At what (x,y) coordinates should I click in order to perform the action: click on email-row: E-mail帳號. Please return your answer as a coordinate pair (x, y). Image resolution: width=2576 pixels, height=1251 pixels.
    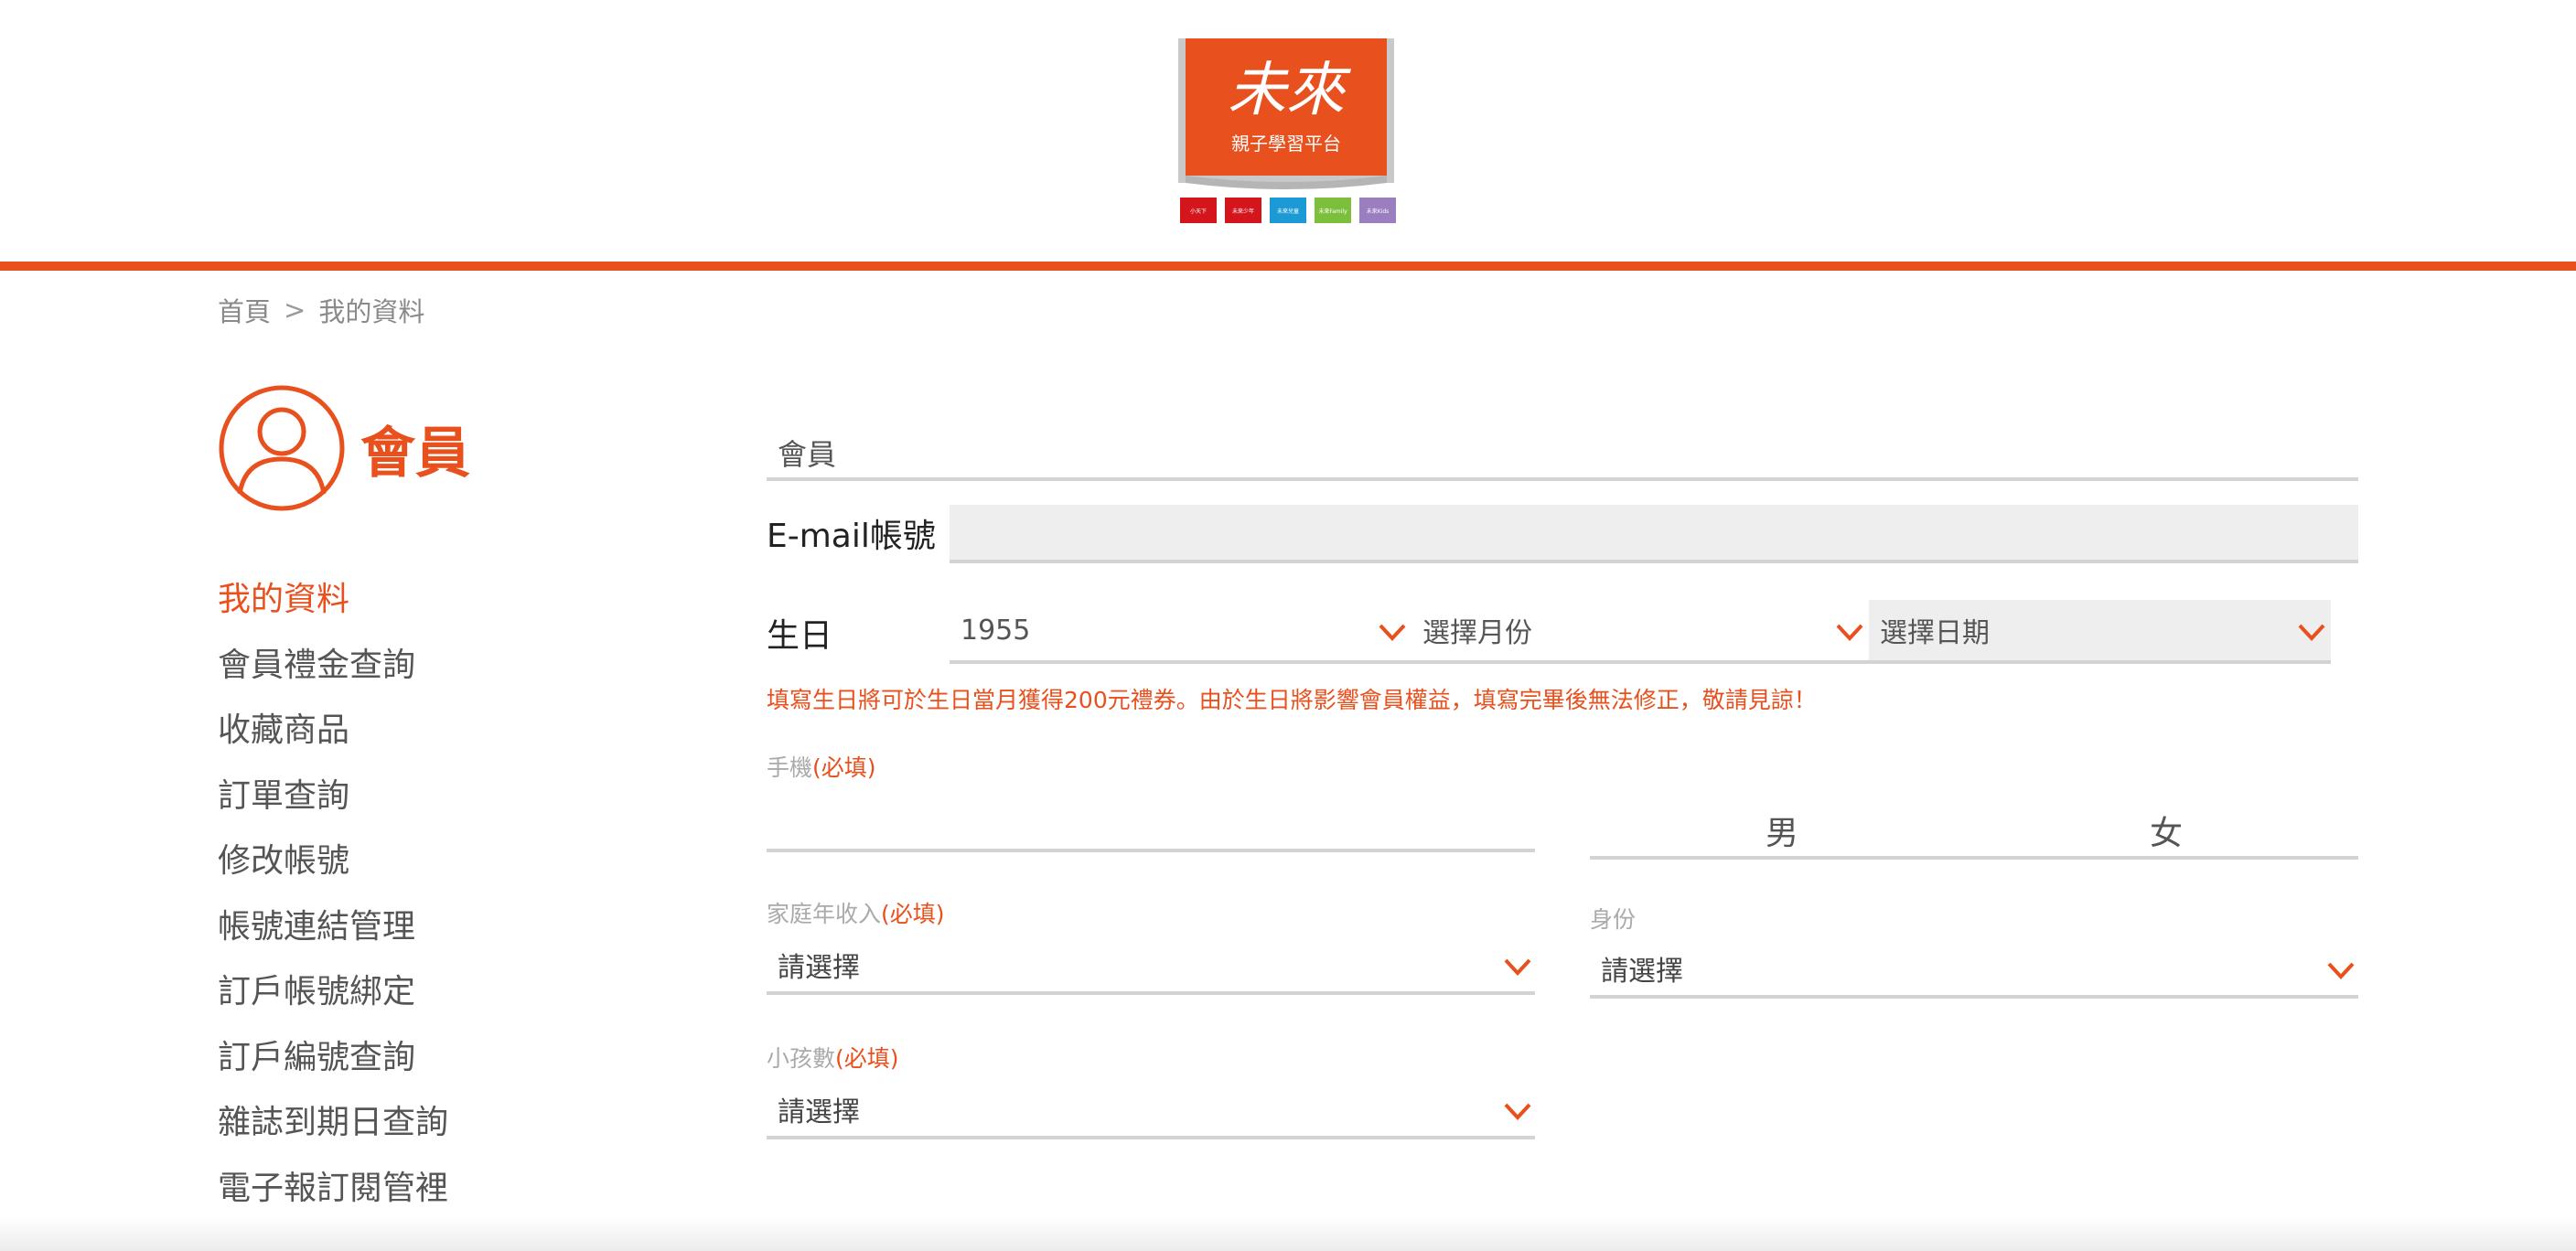
    Looking at the image, I should click on (1563, 533).